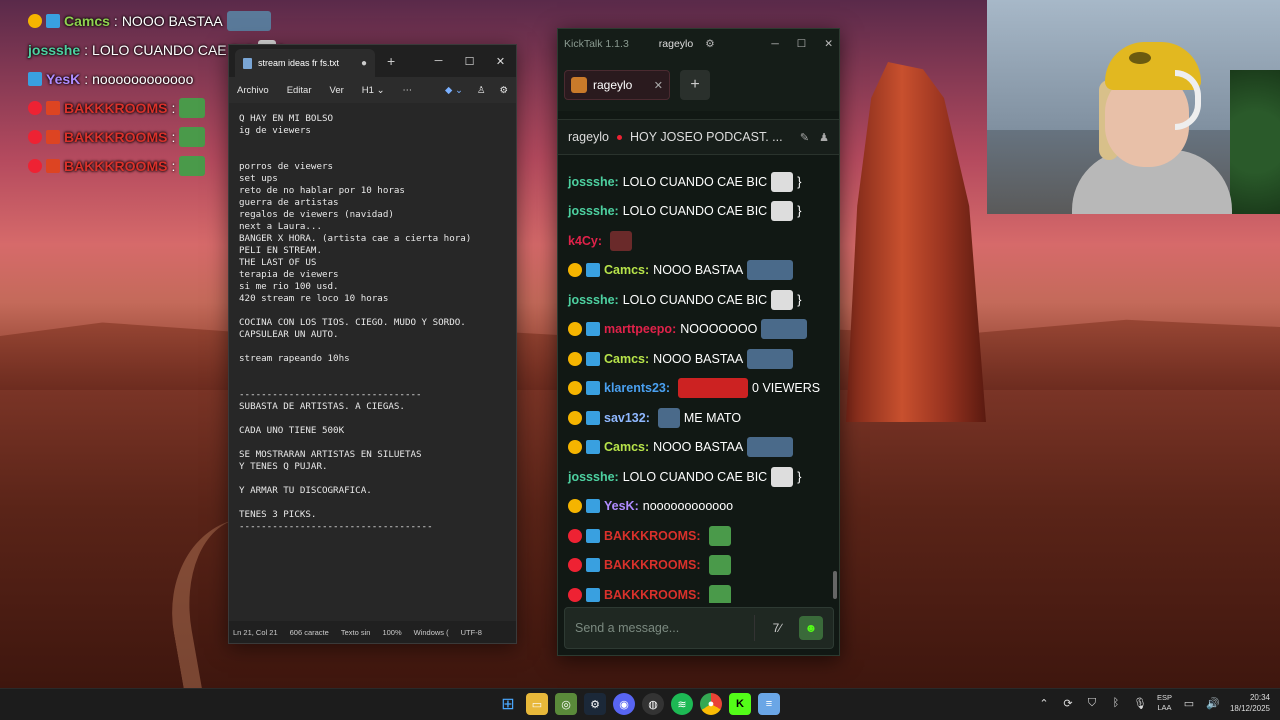 This screenshot has height=720, width=1280. I want to click on close-tab-icon: ✕, so click(658, 85).